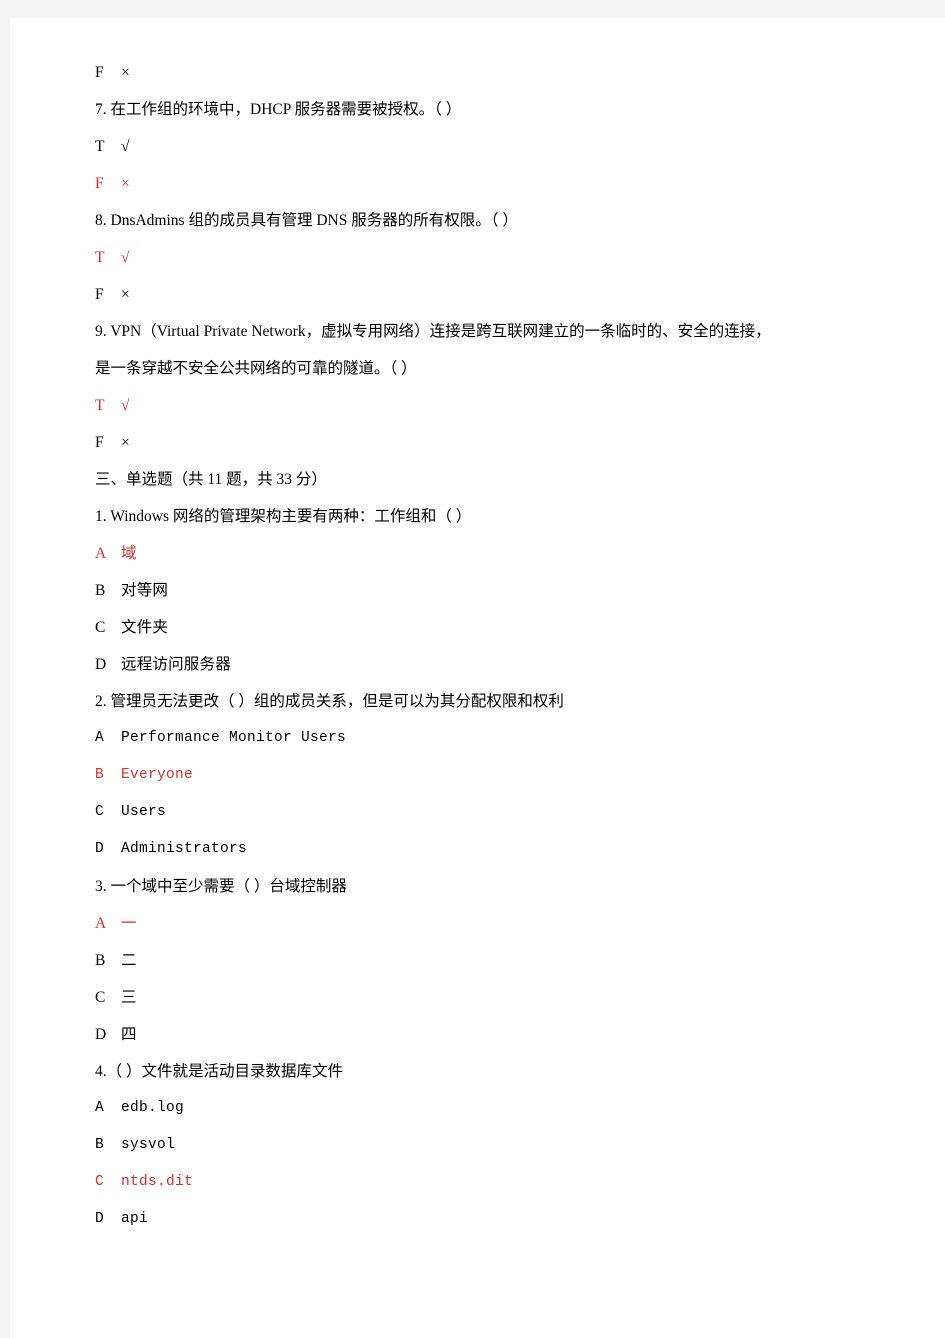  I want to click on tf-8-option-f: F ×, so click(495, 294).